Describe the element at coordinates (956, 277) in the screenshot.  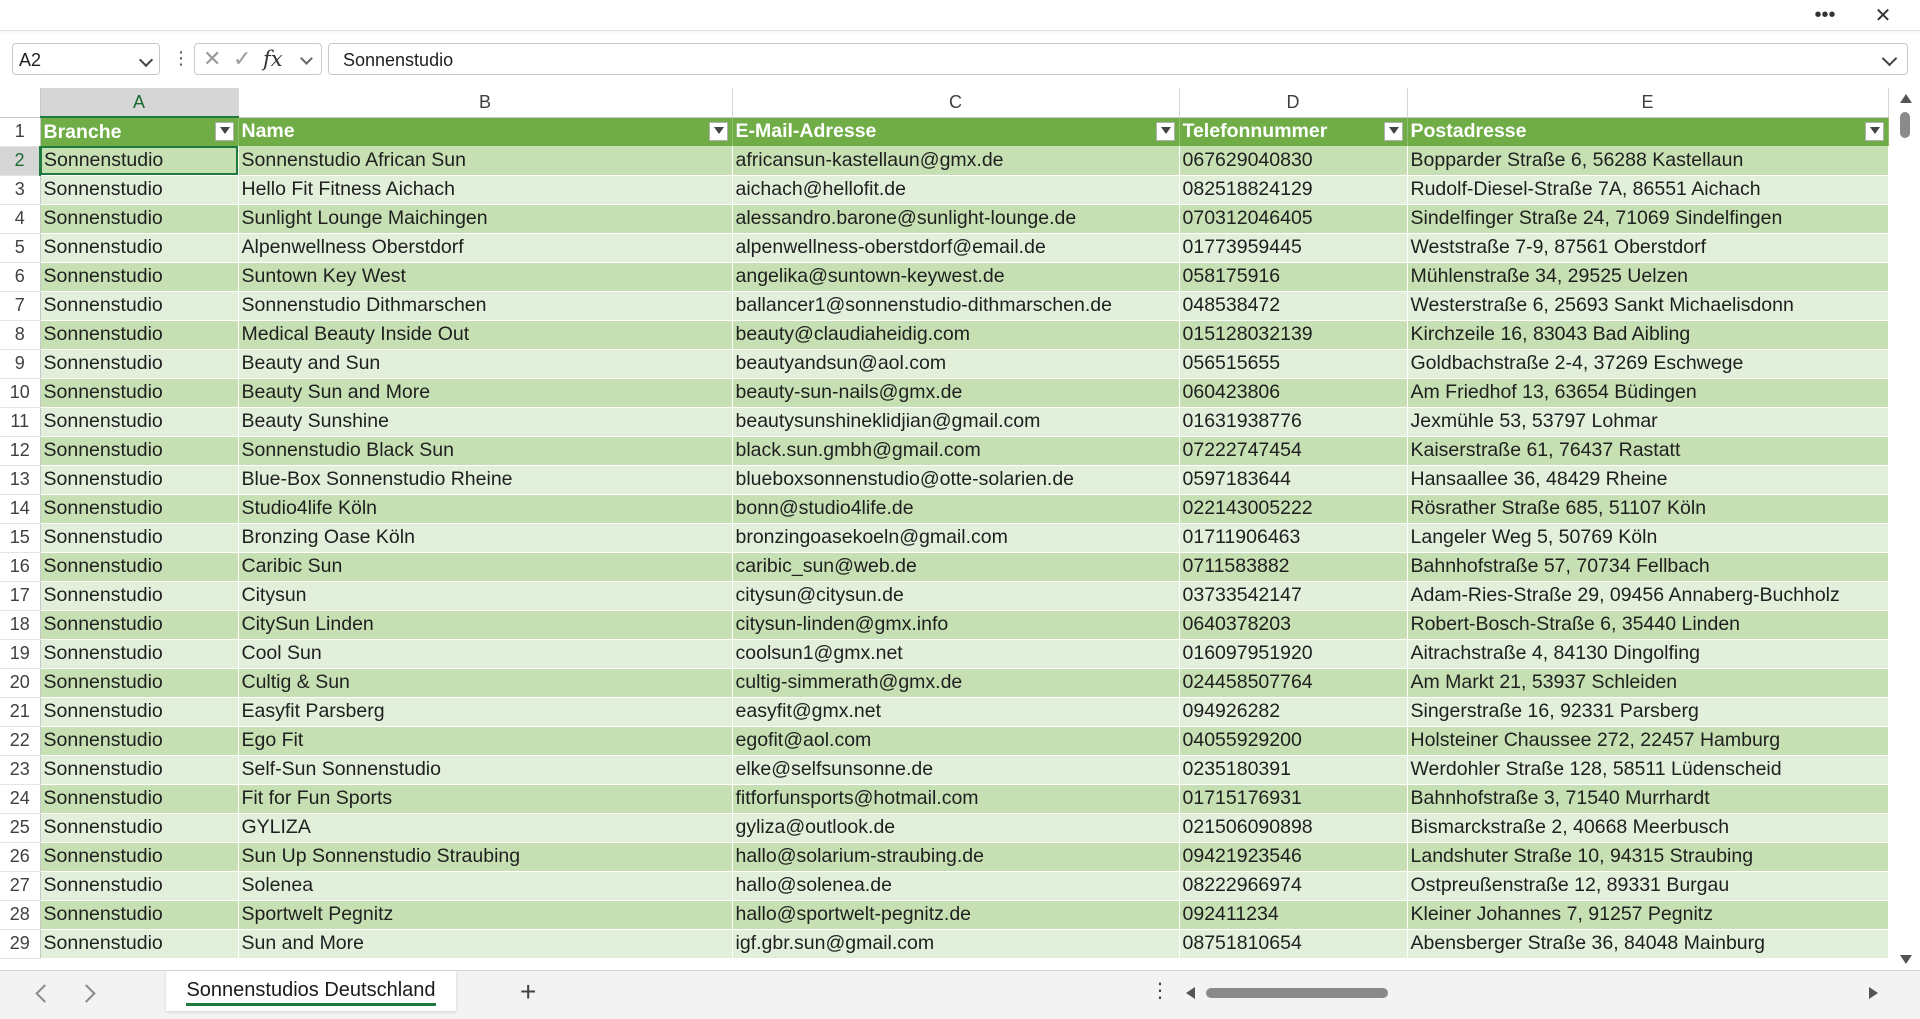
I see `table-cell: angelika@suntown-keywest.de` at that location.